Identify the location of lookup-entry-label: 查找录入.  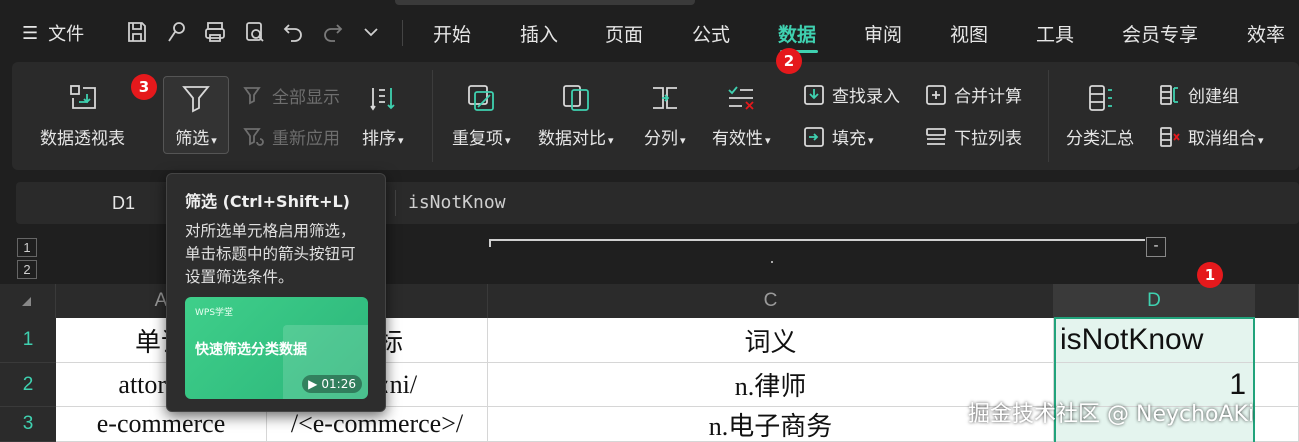
(866, 97).